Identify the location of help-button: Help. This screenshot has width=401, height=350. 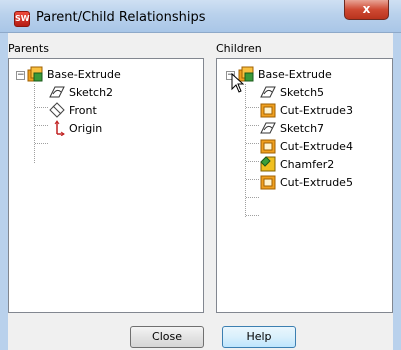
(259, 337).